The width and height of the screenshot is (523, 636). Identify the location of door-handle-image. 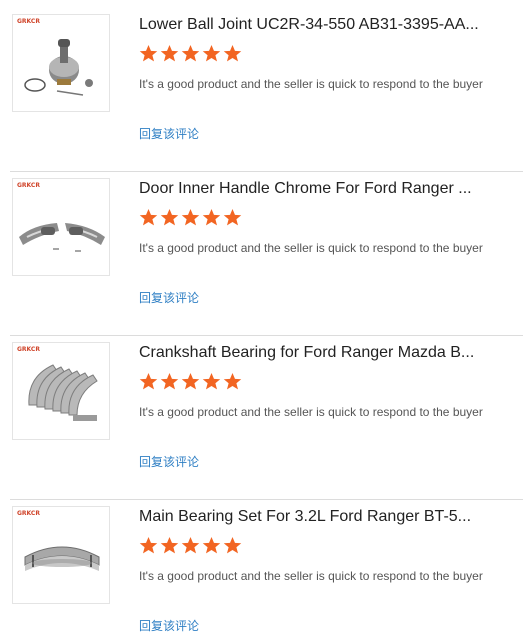
(62, 237).